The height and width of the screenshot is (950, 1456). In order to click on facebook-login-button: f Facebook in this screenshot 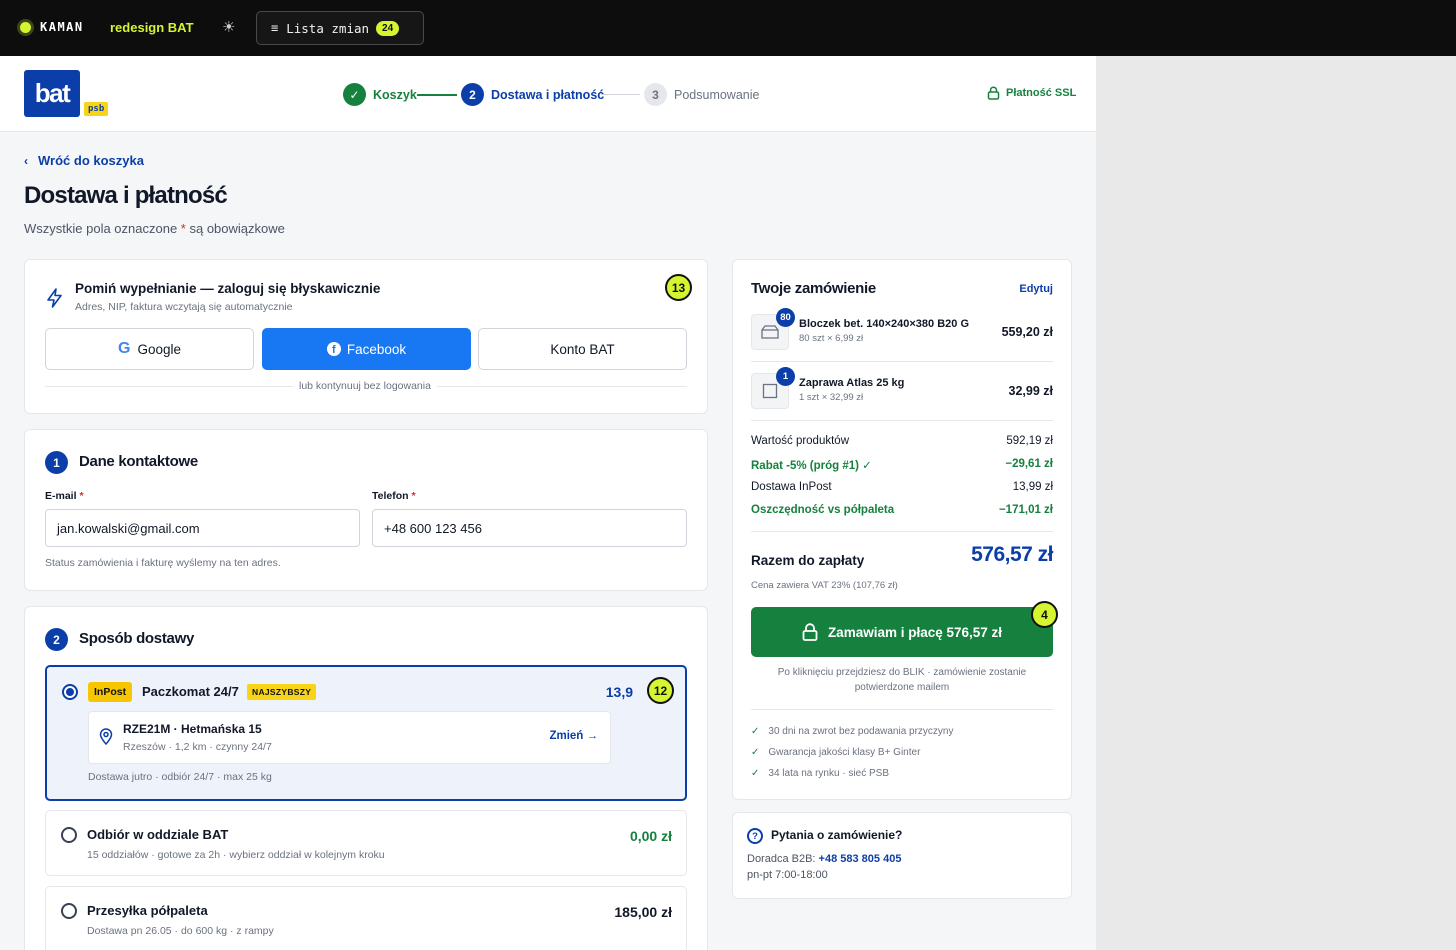, I will do `click(366, 349)`.